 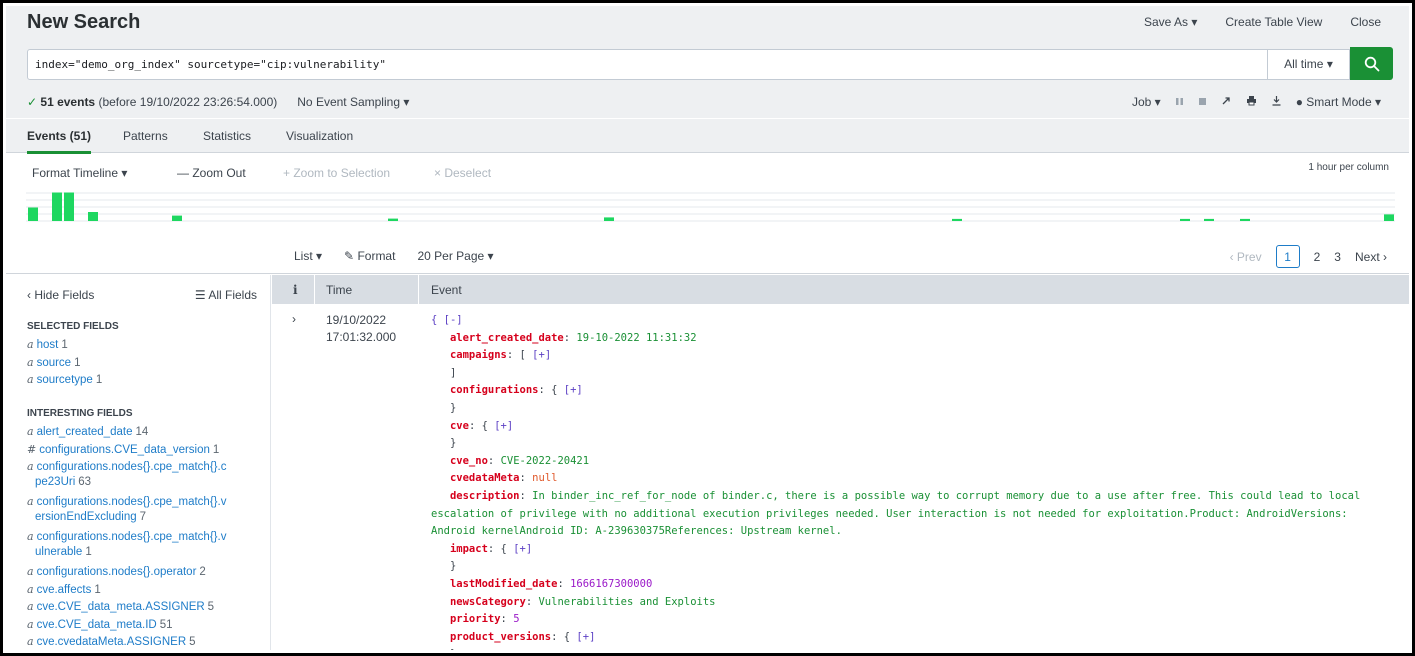 I want to click on json-key: cve, so click(x=459, y=426).